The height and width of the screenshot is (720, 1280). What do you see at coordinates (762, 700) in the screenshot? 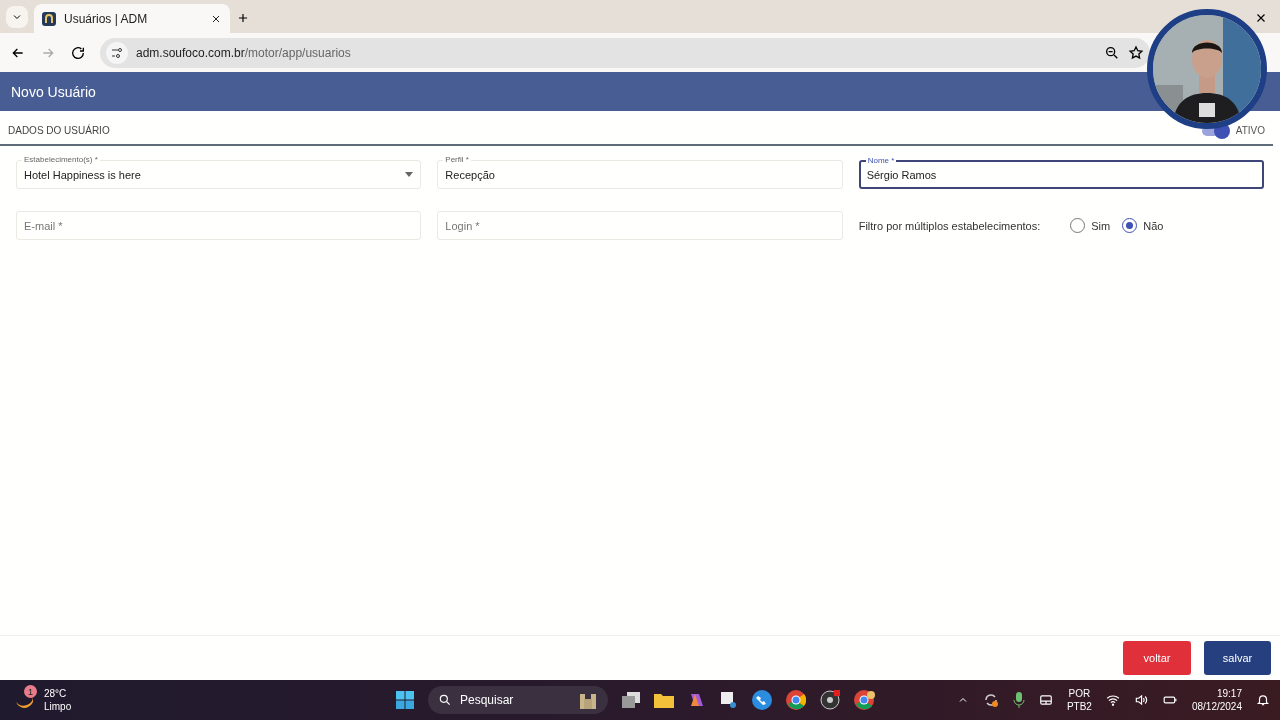
I see `phone-icon` at bounding box center [762, 700].